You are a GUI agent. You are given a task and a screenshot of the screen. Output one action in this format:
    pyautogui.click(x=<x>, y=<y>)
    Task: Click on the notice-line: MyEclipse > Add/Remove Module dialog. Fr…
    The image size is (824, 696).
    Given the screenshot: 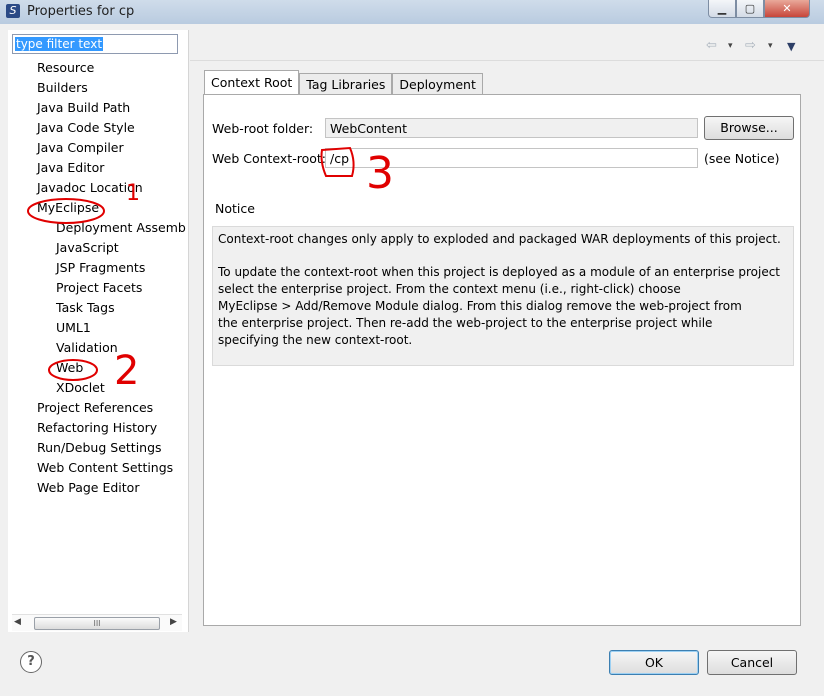 What is the action you would take?
    pyautogui.click(x=480, y=306)
    